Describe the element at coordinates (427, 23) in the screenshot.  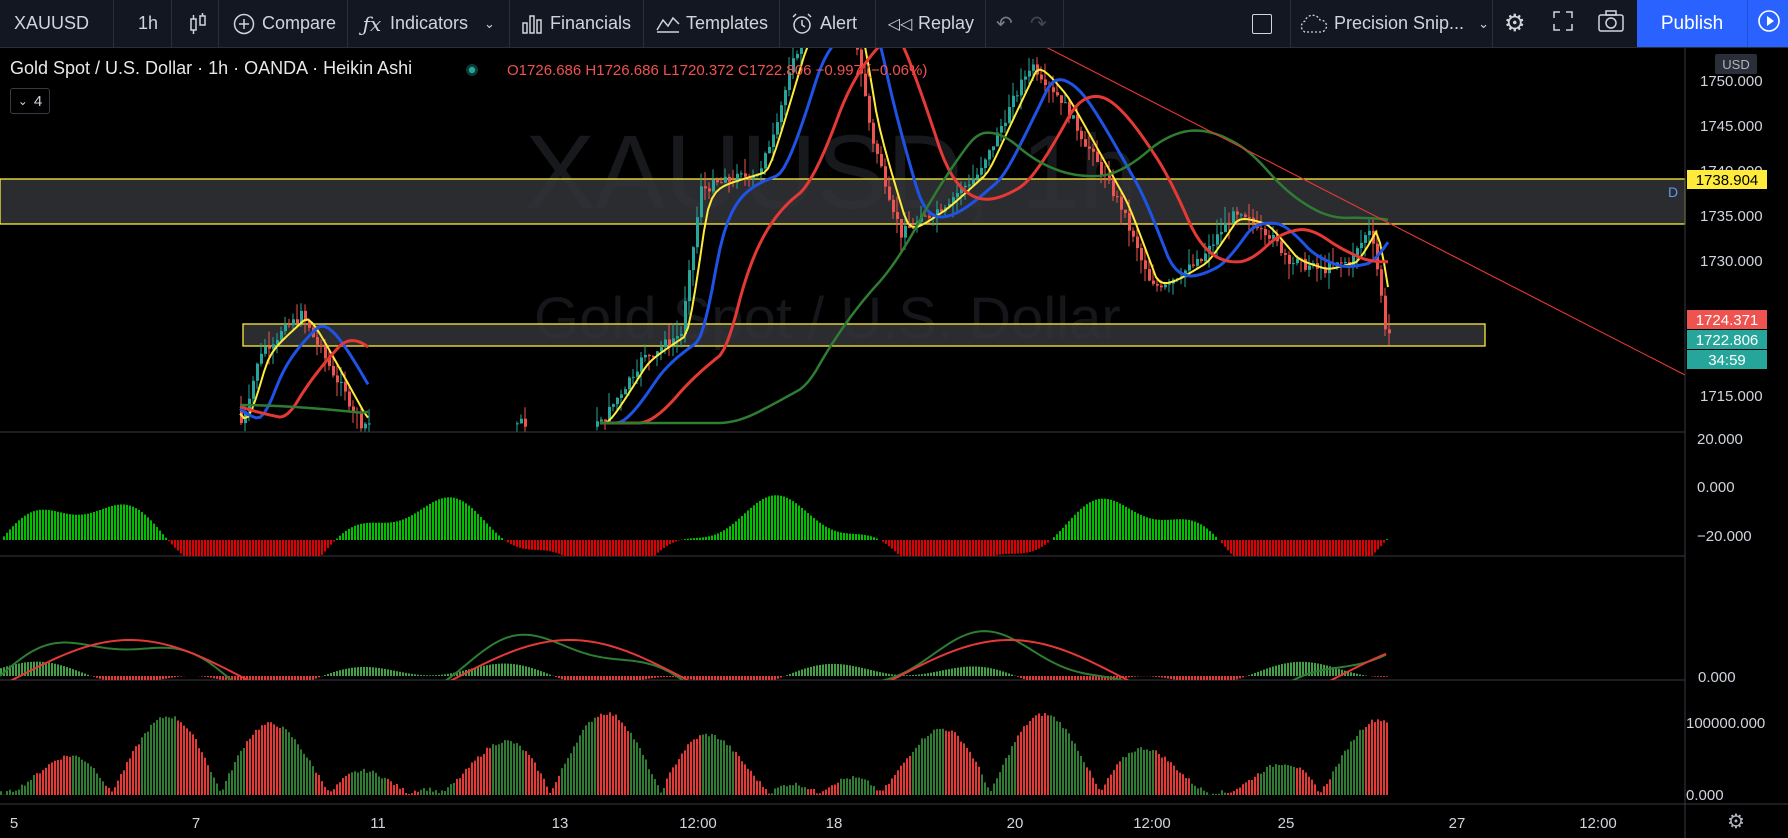
I see `indicators-button: ƒx Indicators ⌄` at that location.